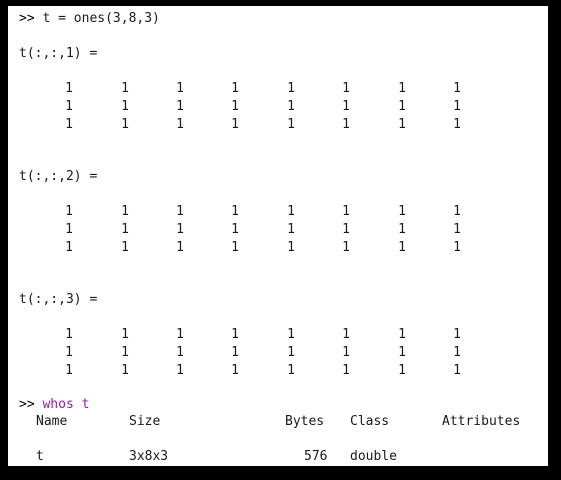 Image resolution: width=561 pixels, height=480 pixels. Describe the element at coordinates (52, 421) in the screenshot. I see `header-name: Name` at that location.